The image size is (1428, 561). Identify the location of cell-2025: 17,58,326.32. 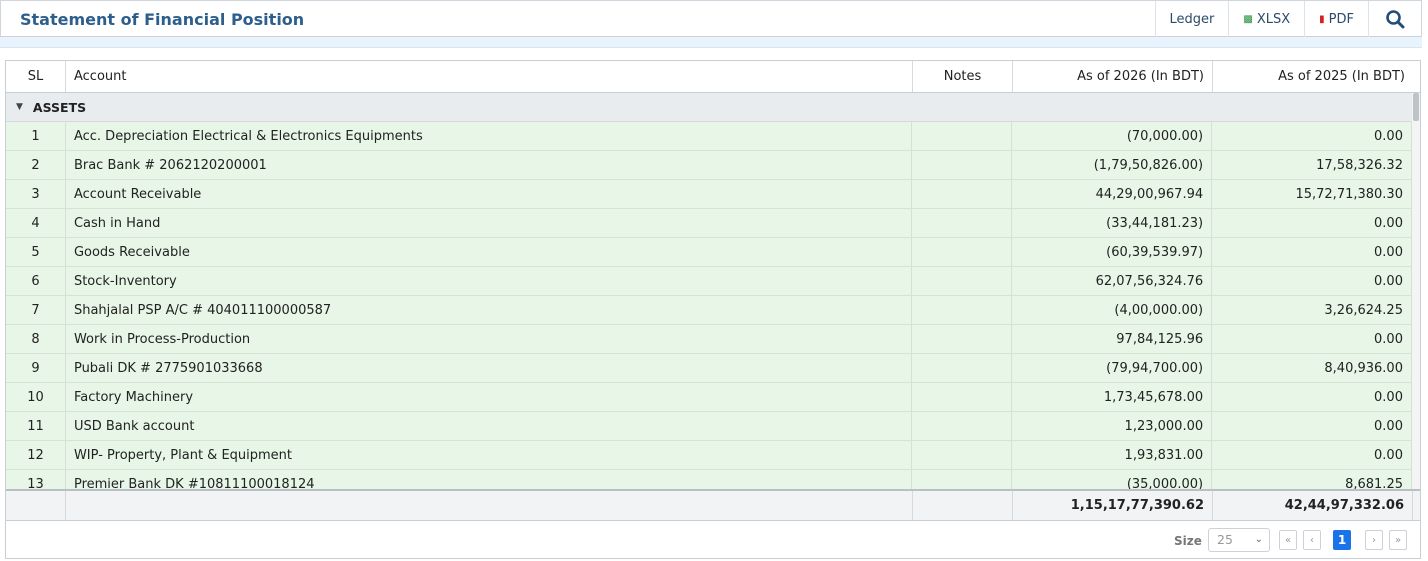
(1312, 165).